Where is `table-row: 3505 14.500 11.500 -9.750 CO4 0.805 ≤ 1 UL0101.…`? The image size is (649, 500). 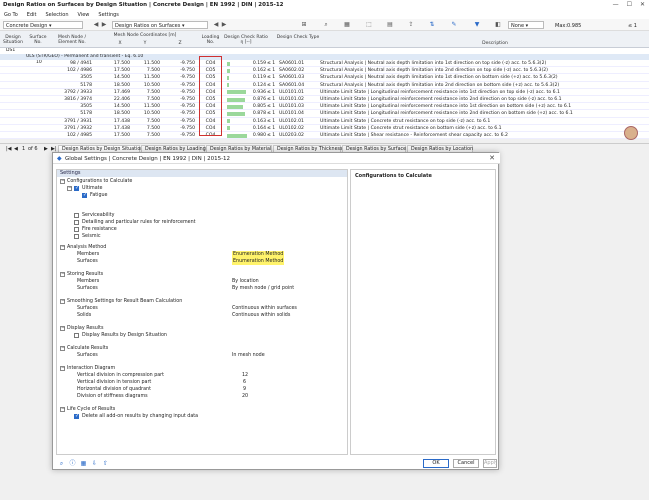
table-row: 3505 14.500 11.500 -9.750 CO4 0.805 ≤ 1 UL0101.… is located at coordinates (324, 107).